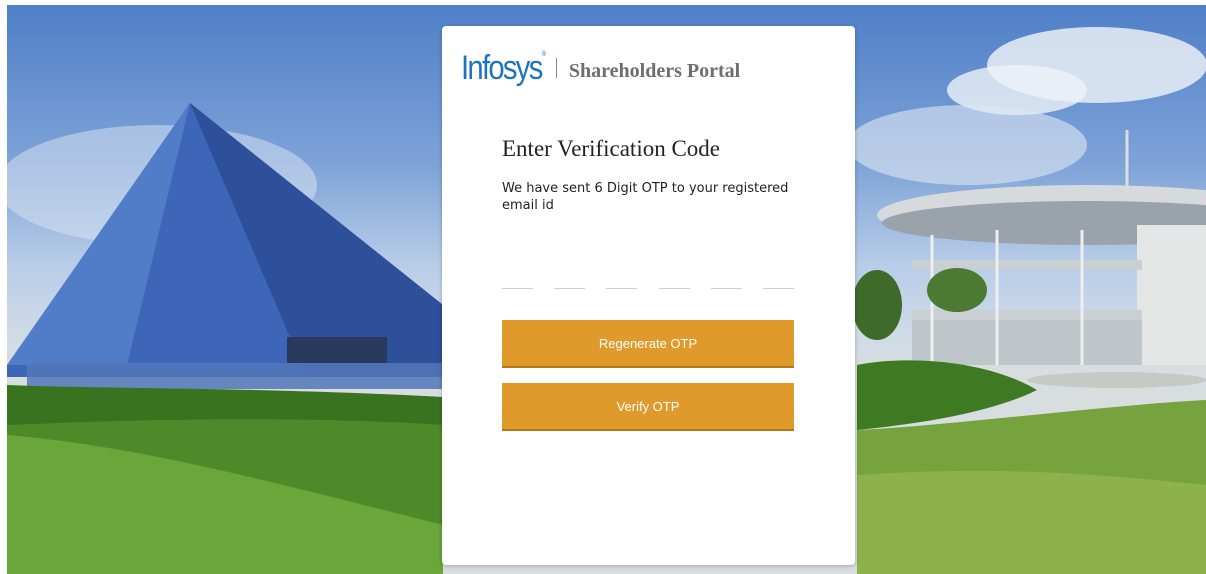  I want to click on logo-registered-mark: ®, so click(544, 54).